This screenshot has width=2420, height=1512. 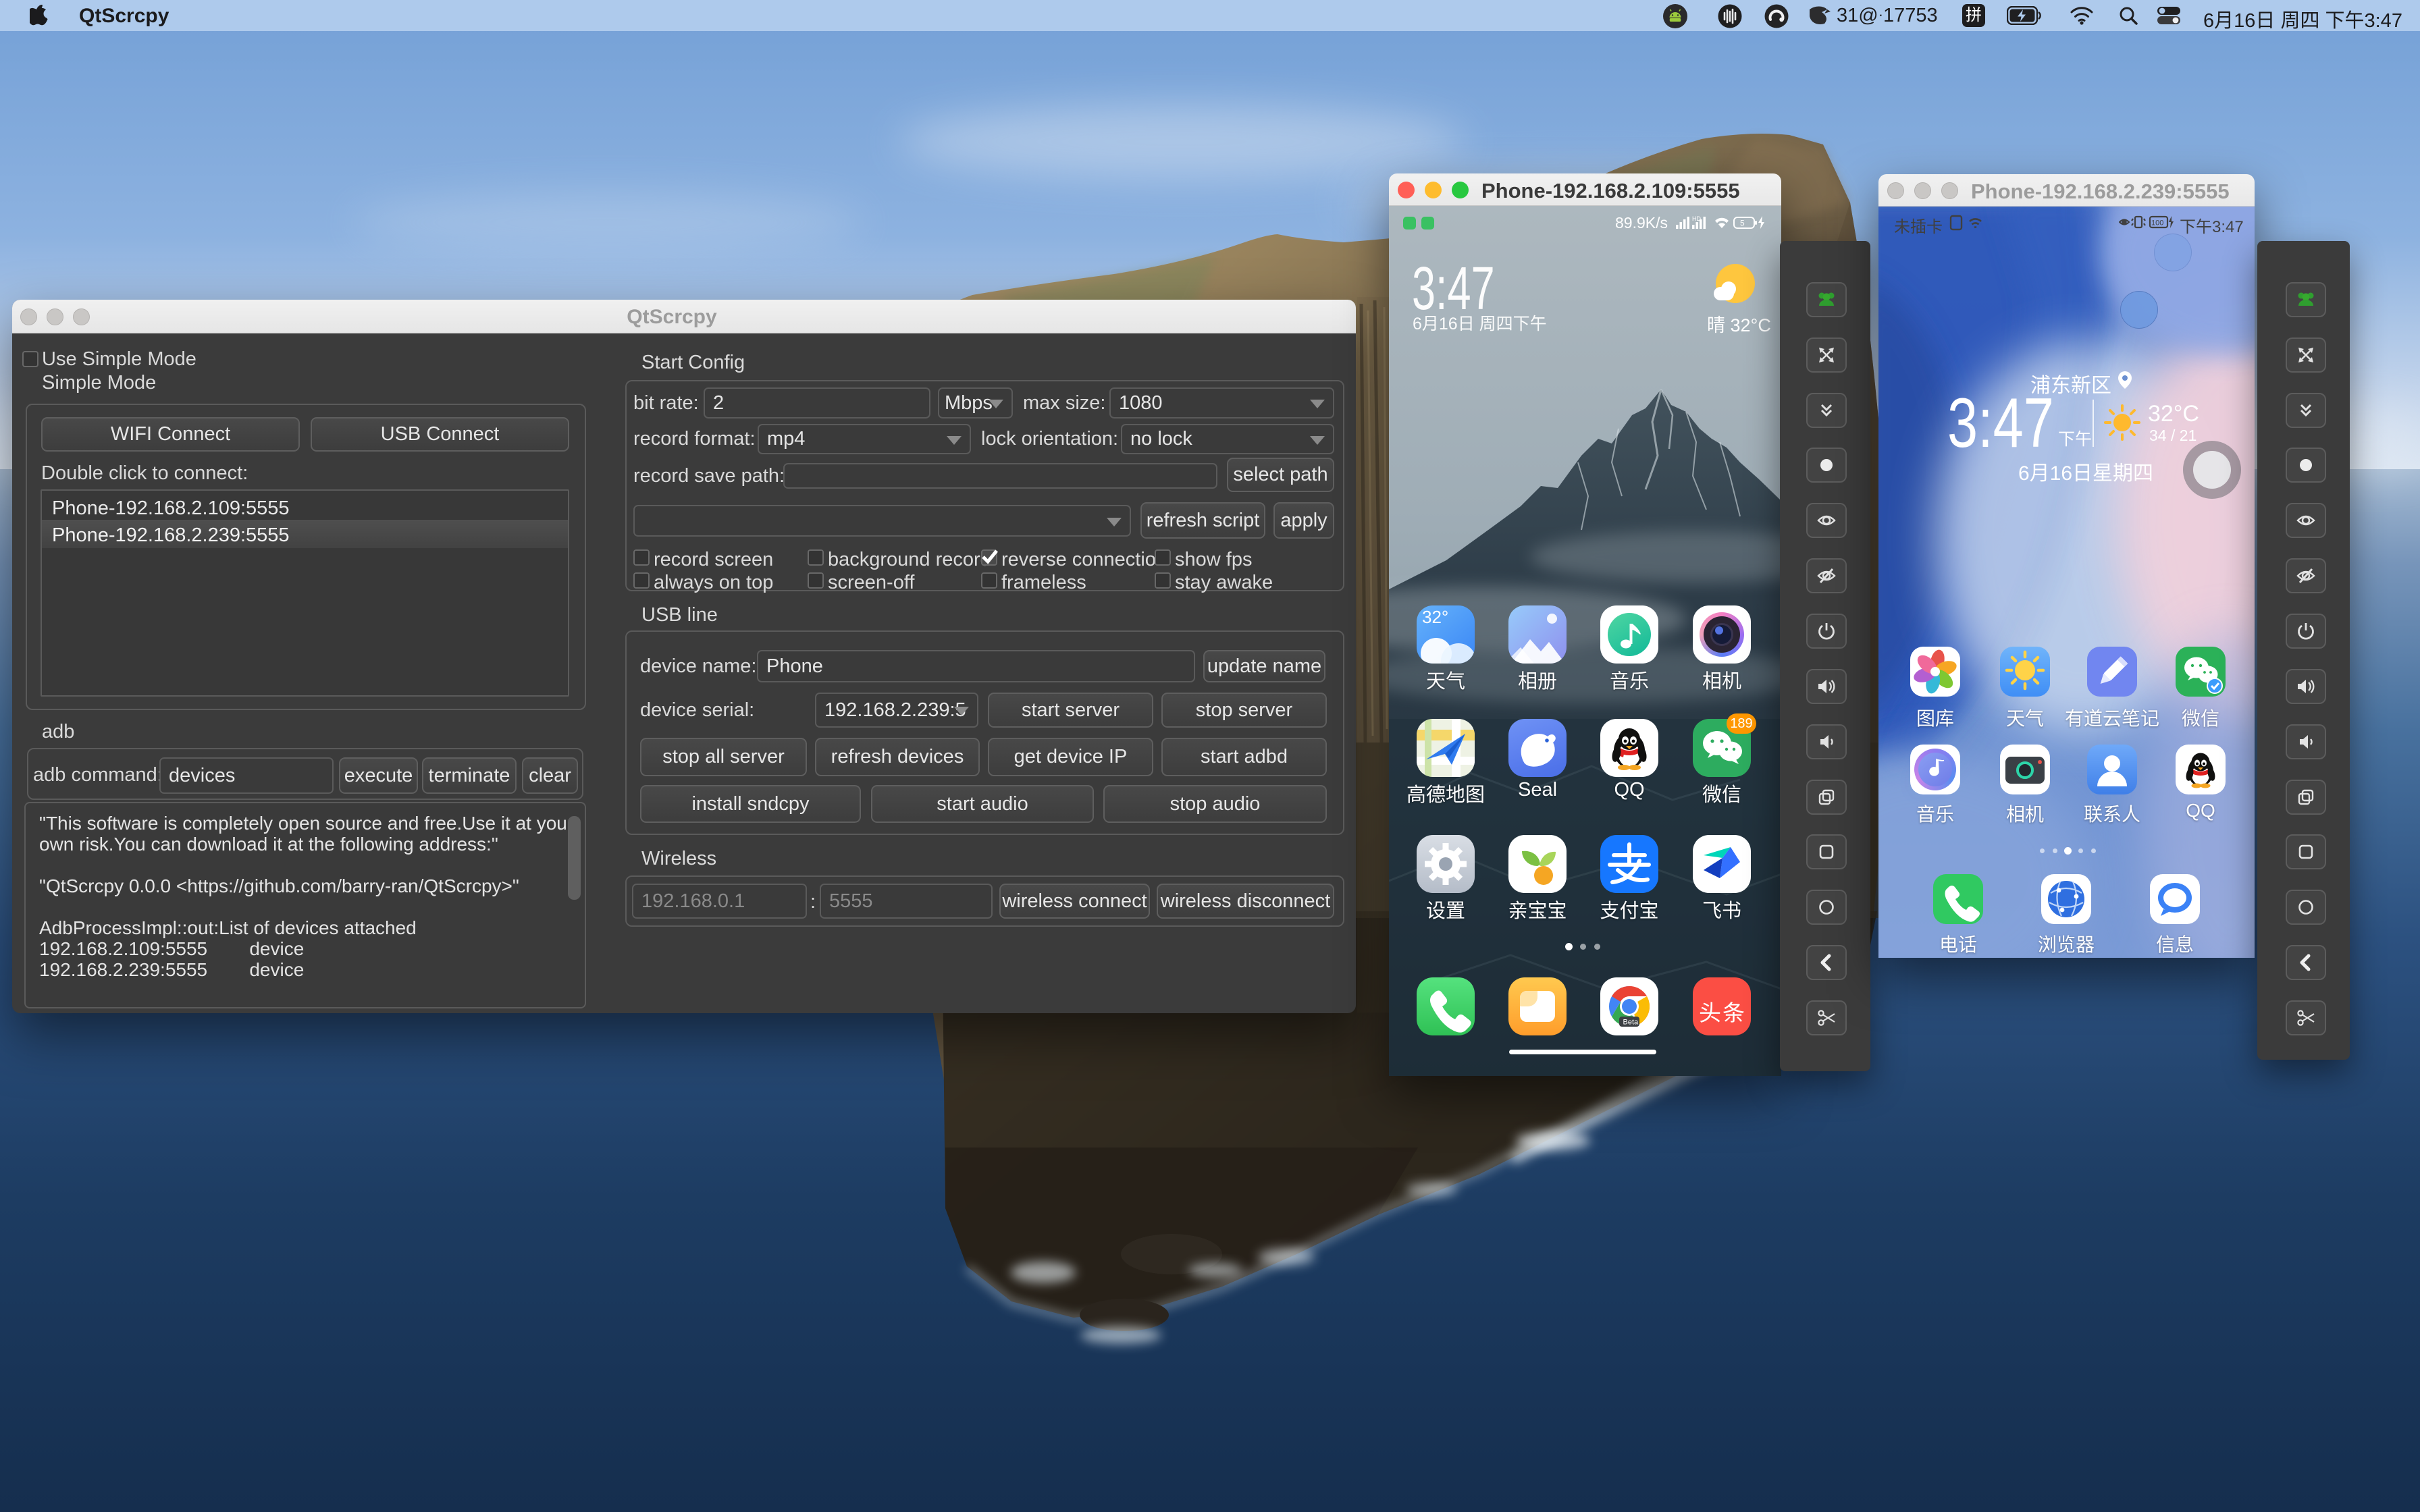 What do you see at coordinates (1631, 1023) in the screenshot?
I see `svg-text: Beta` at bounding box center [1631, 1023].